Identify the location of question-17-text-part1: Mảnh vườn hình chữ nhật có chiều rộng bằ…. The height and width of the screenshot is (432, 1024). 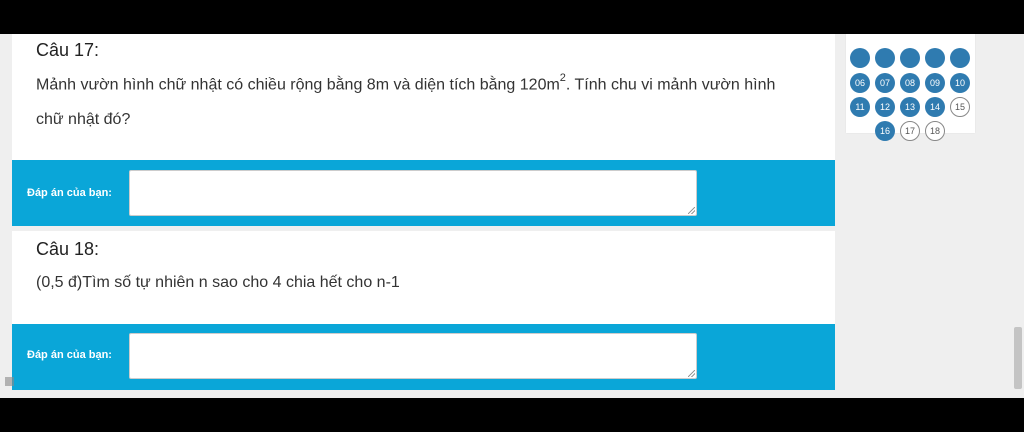
(298, 85).